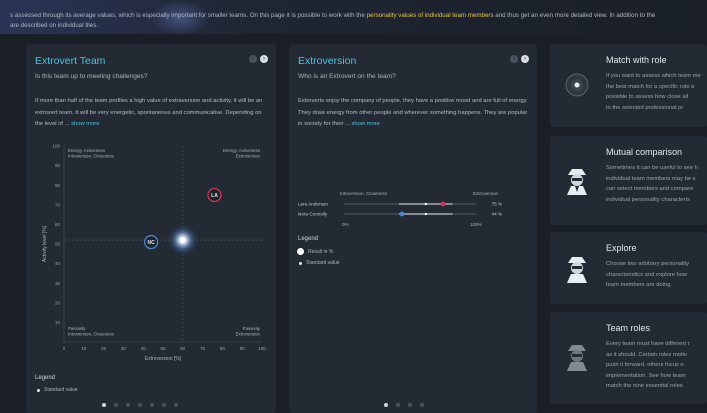 Image resolution: width=707 pixels, height=413 pixels. Describe the element at coordinates (650, 189) in the screenshot. I see `tile-text-line: can select members and compare` at that location.